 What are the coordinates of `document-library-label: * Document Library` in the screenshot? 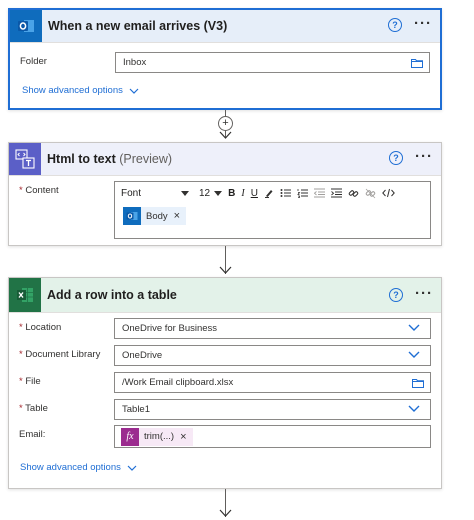 It's located at (59, 354).